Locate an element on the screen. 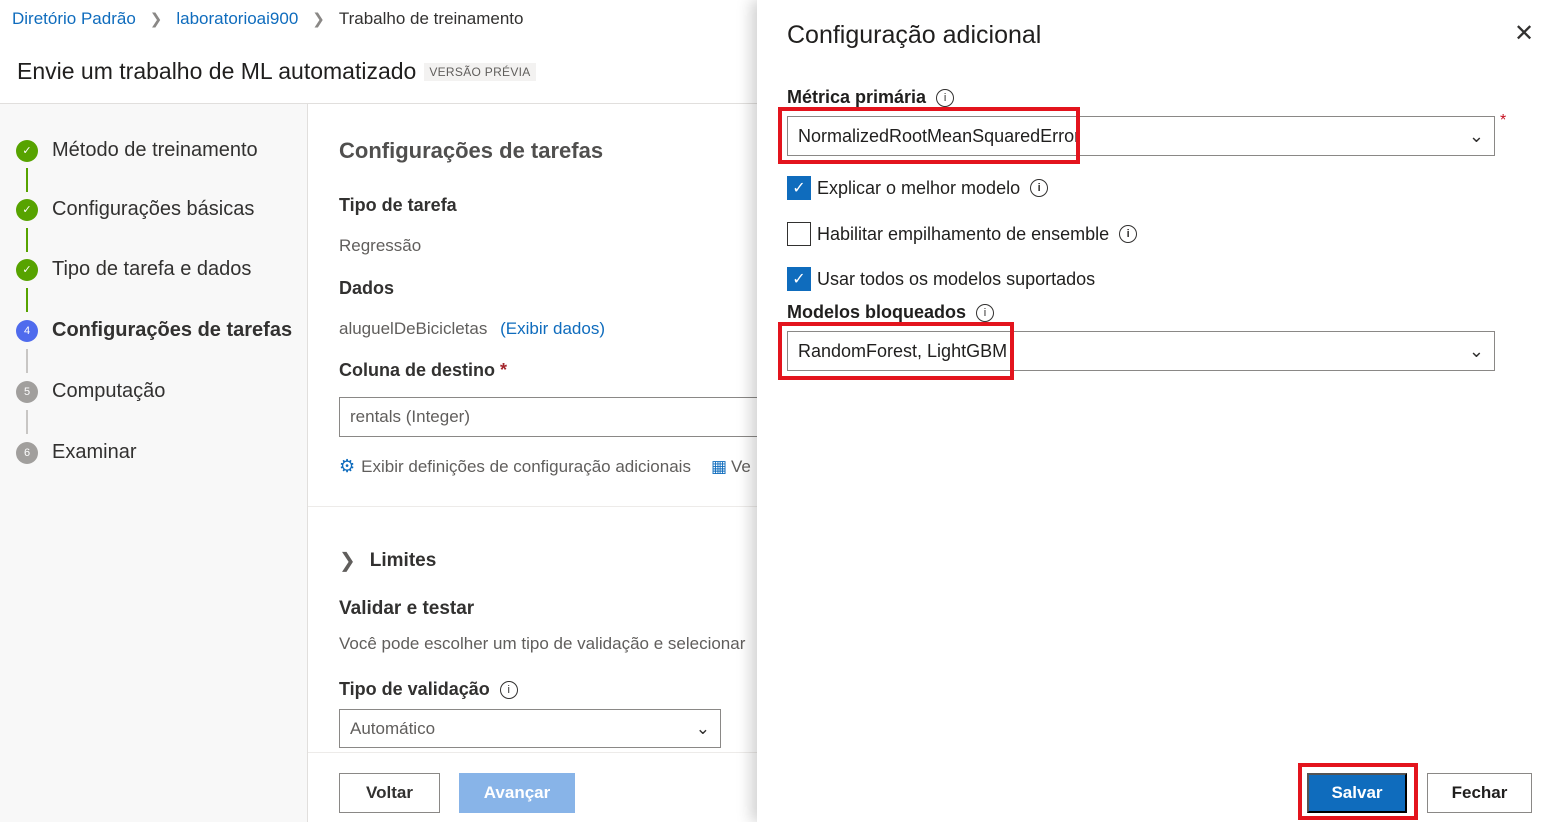 The image size is (1541, 822). use-all-models-checkbox: ✓ Usar todos os modelos suportados is located at coordinates (941, 279).